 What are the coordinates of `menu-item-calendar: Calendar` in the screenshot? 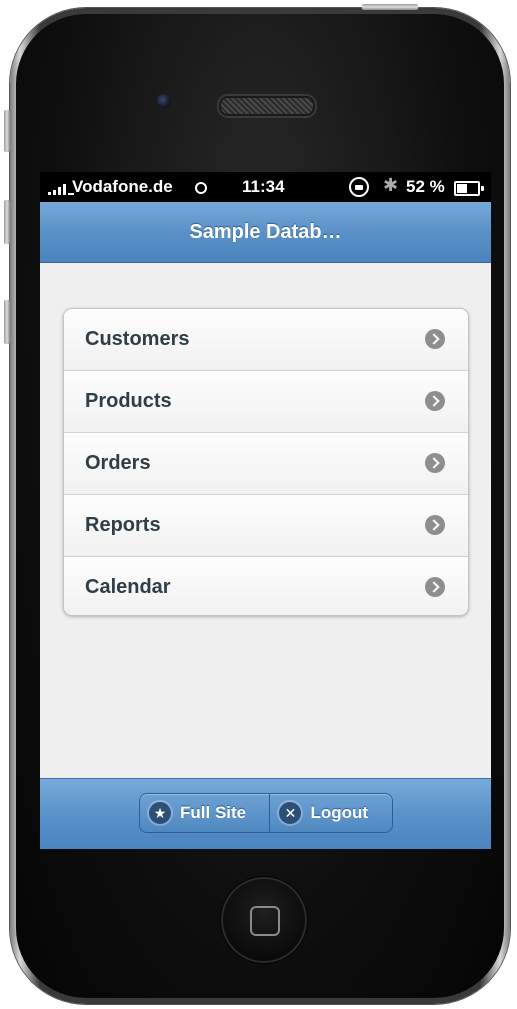 It's located at (266, 586).